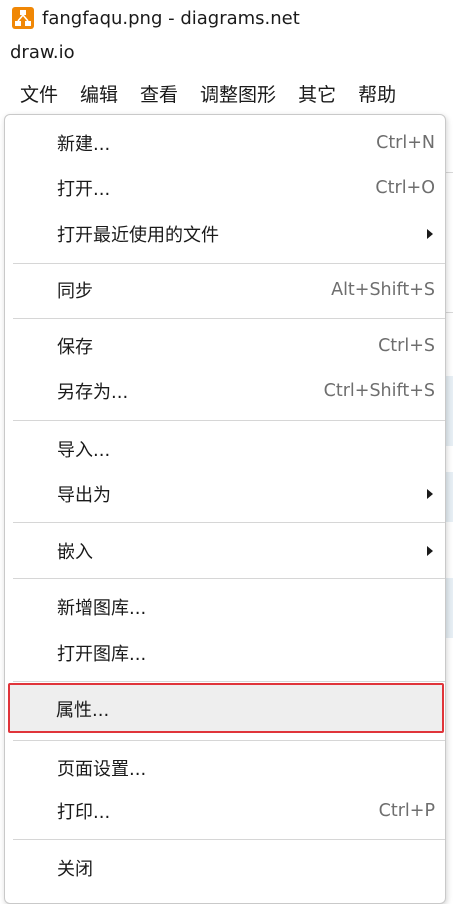  What do you see at coordinates (406, 811) in the screenshot?
I see `menu-item-shortcut: Ctrl+P` at bounding box center [406, 811].